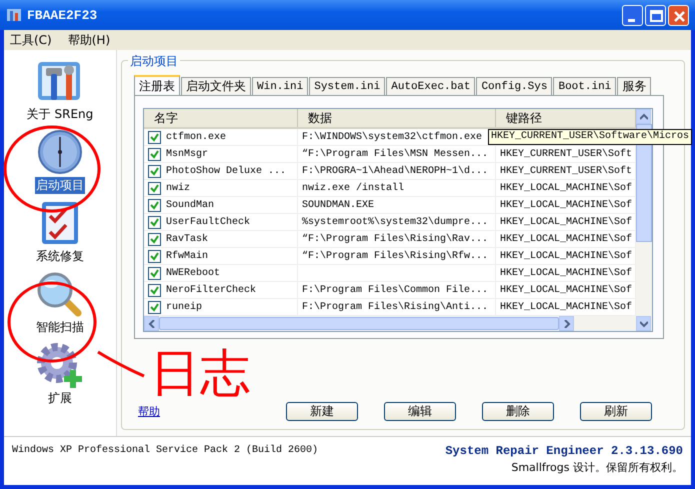 The image size is (695, 489). I want to click on window-title: FBAAE2F23, so click(62, 15).